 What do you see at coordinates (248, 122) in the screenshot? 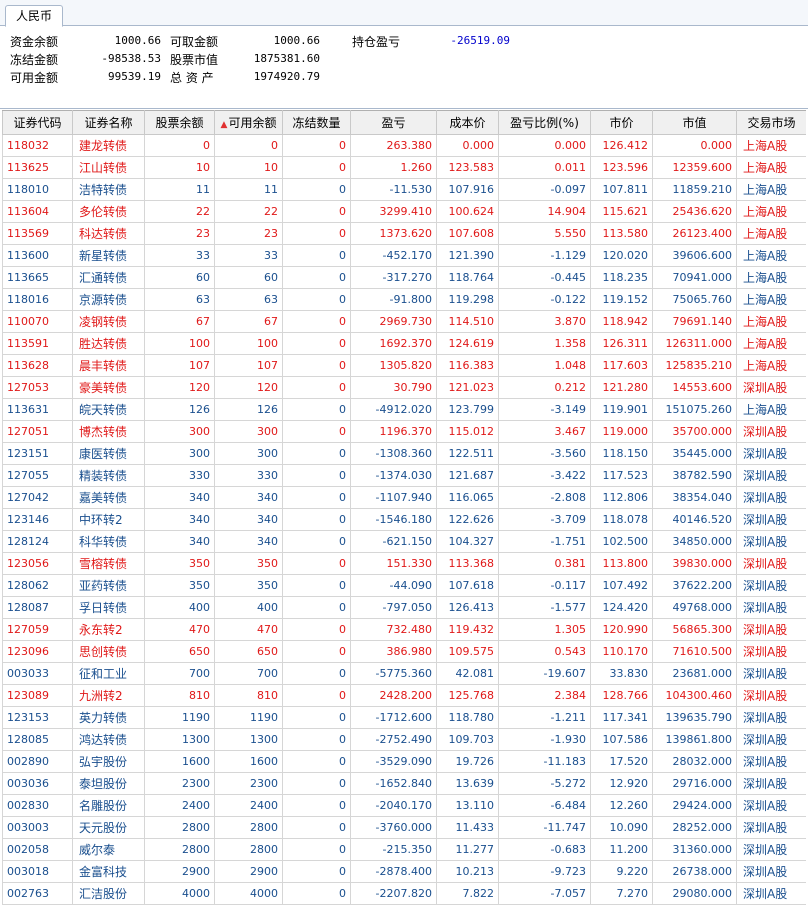
I see `col-header-available: ▲可用余额` at bounding box center [248, 122].